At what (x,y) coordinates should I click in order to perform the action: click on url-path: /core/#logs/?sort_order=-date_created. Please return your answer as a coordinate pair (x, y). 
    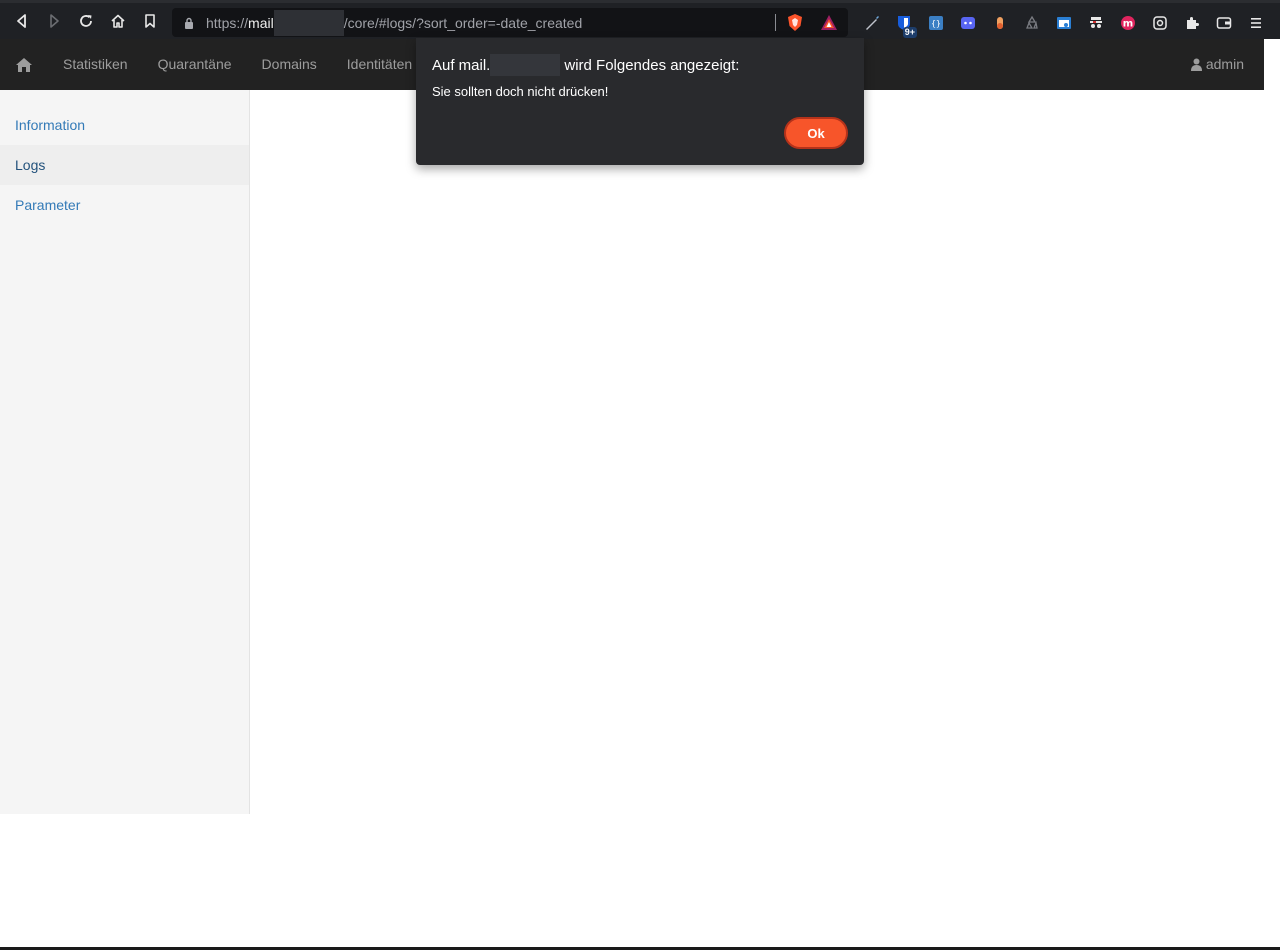
    Looking at the image, I should click on (463, 22).